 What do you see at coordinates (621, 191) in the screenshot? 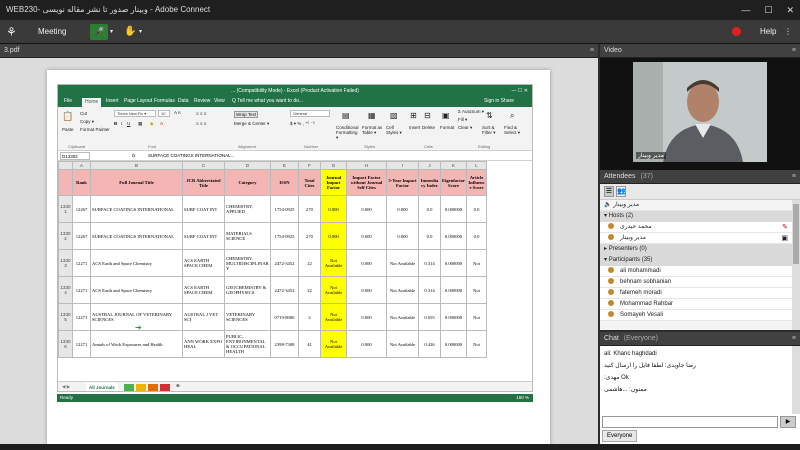
I see `attendee-group-icon: 👥` at bounding box center [621, 191].